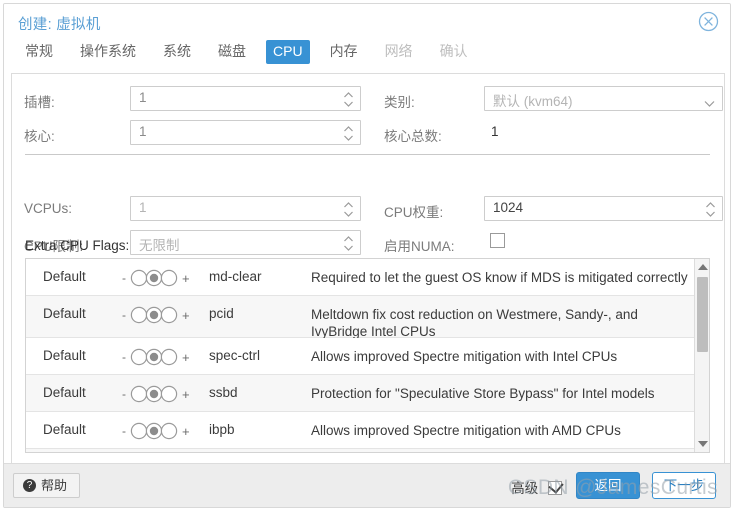 The image size is (736, 513). Describe the element at coordinates (703, 444) in the screenshot. I see `scroll-down-icon` at that location.